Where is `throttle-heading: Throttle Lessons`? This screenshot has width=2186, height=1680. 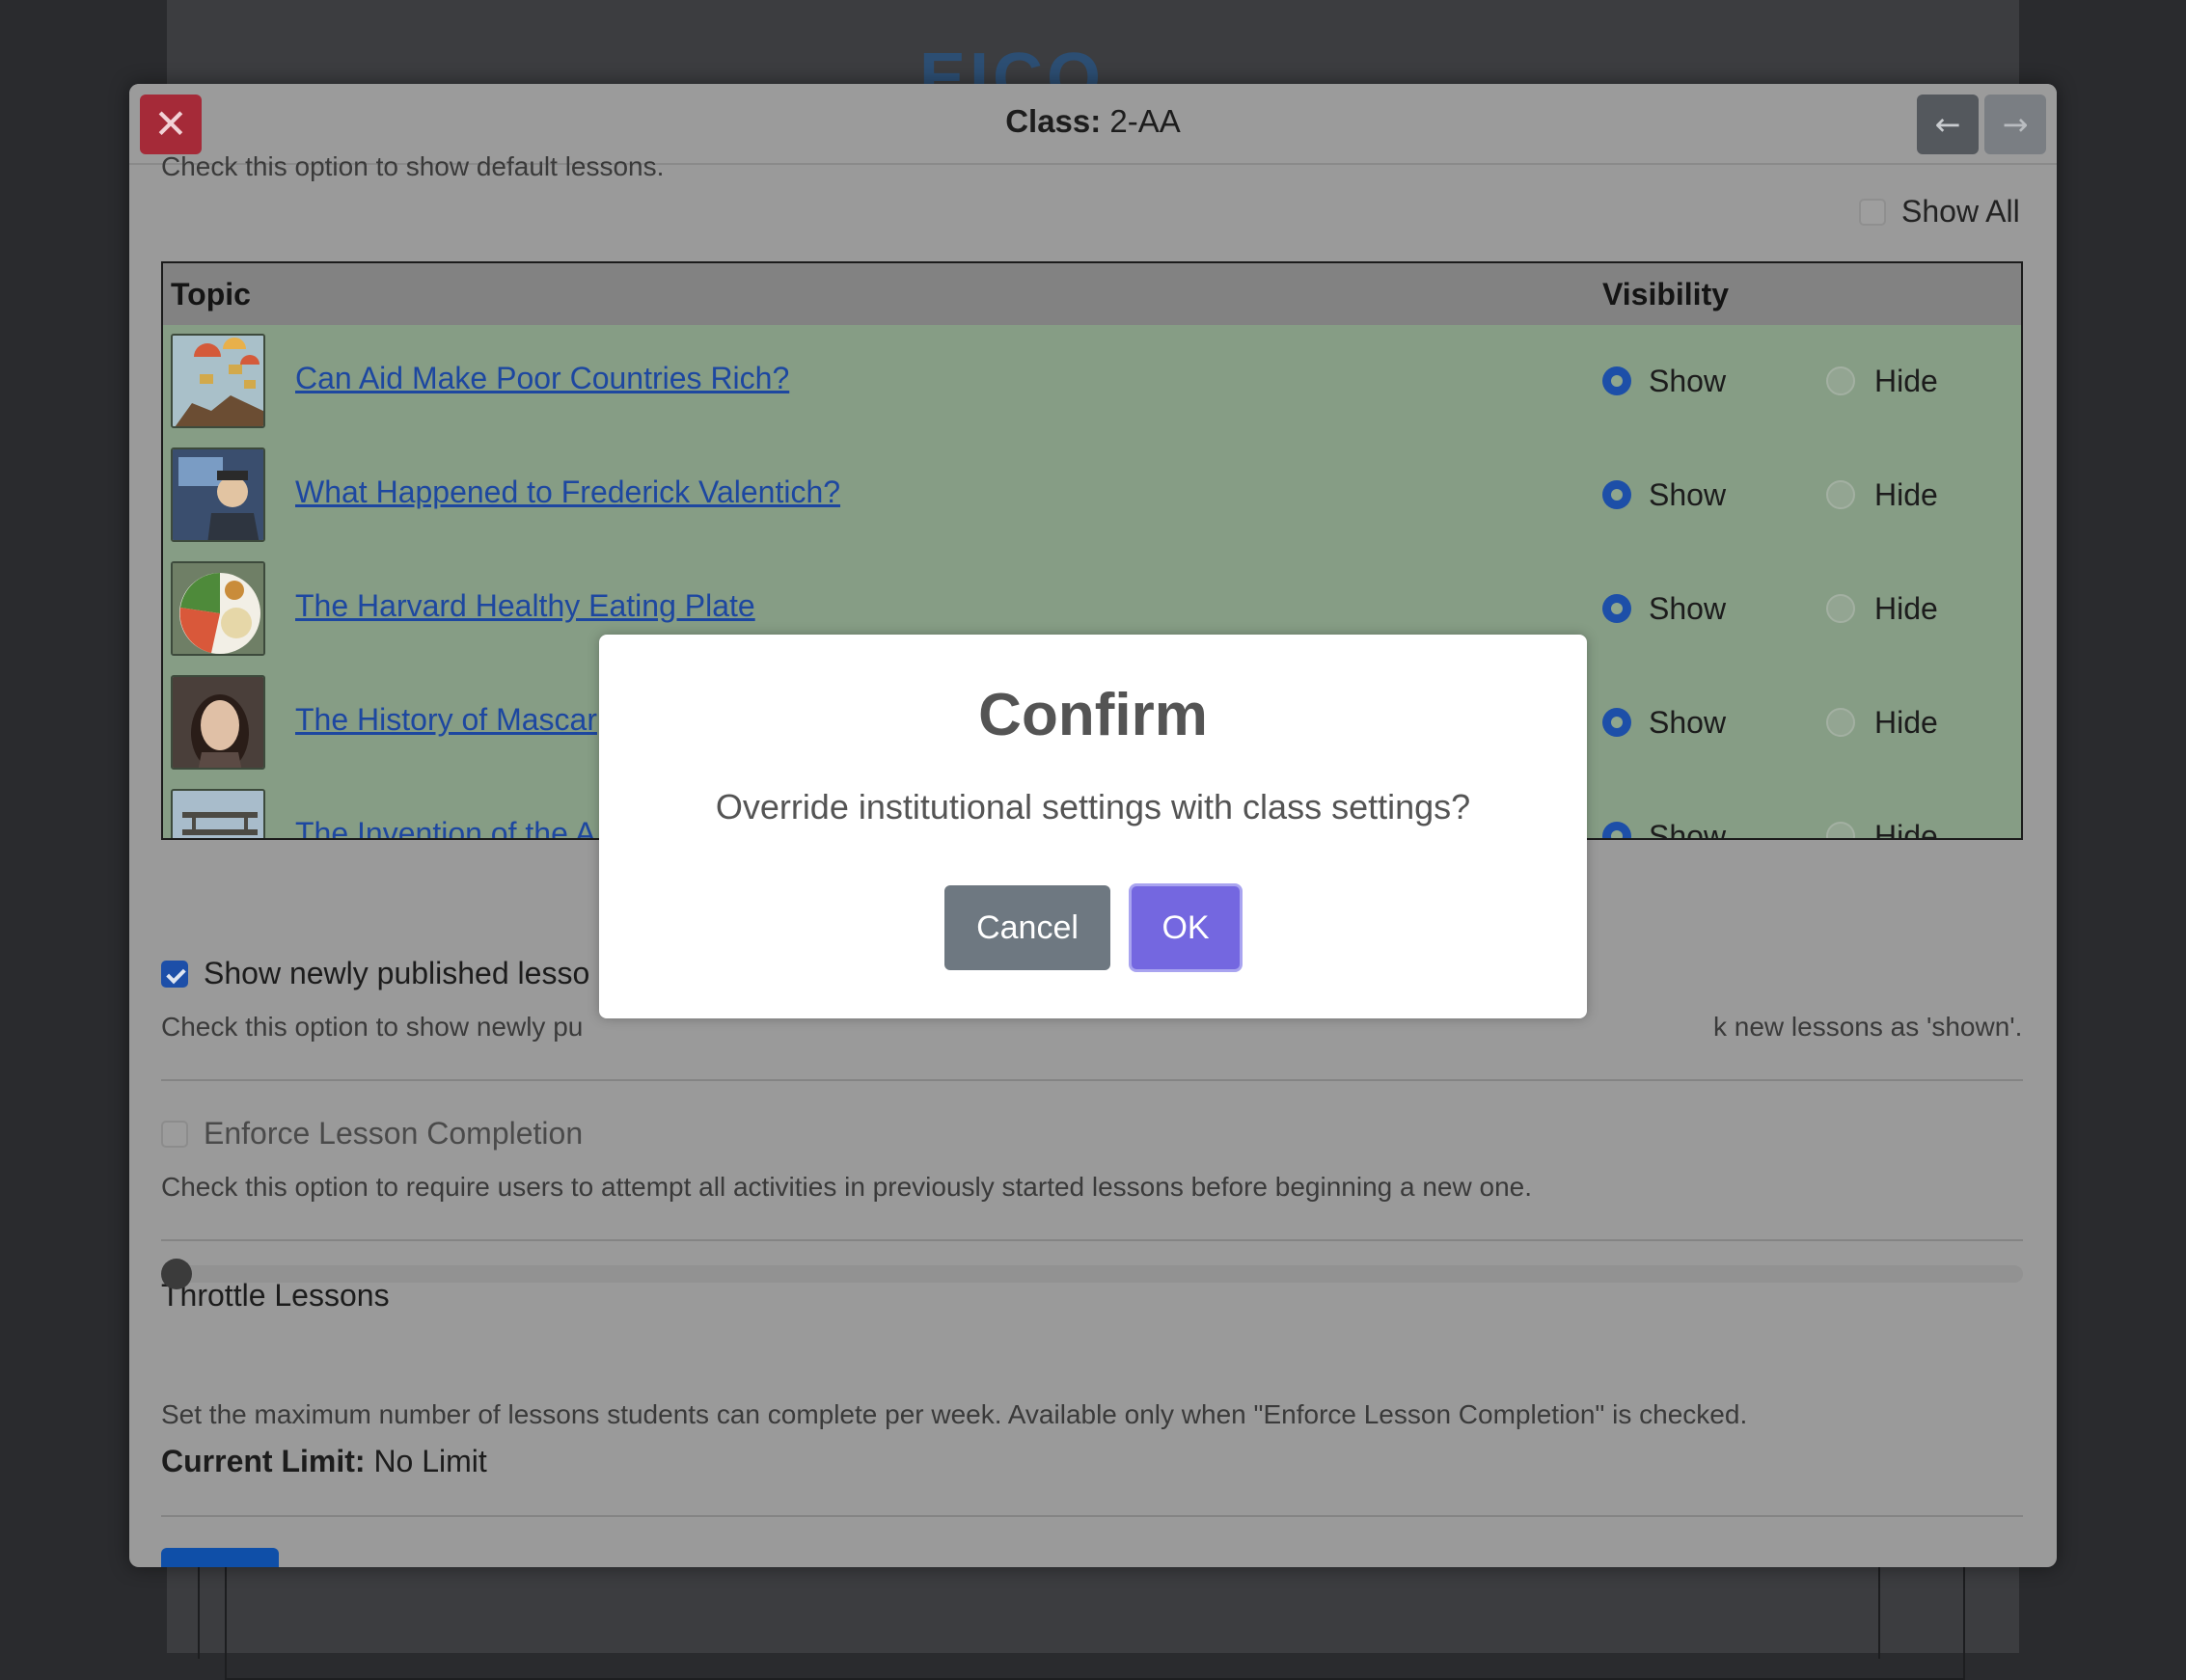 throttle-heading: Throttle Lessons is located at coordinates (275, 1295).